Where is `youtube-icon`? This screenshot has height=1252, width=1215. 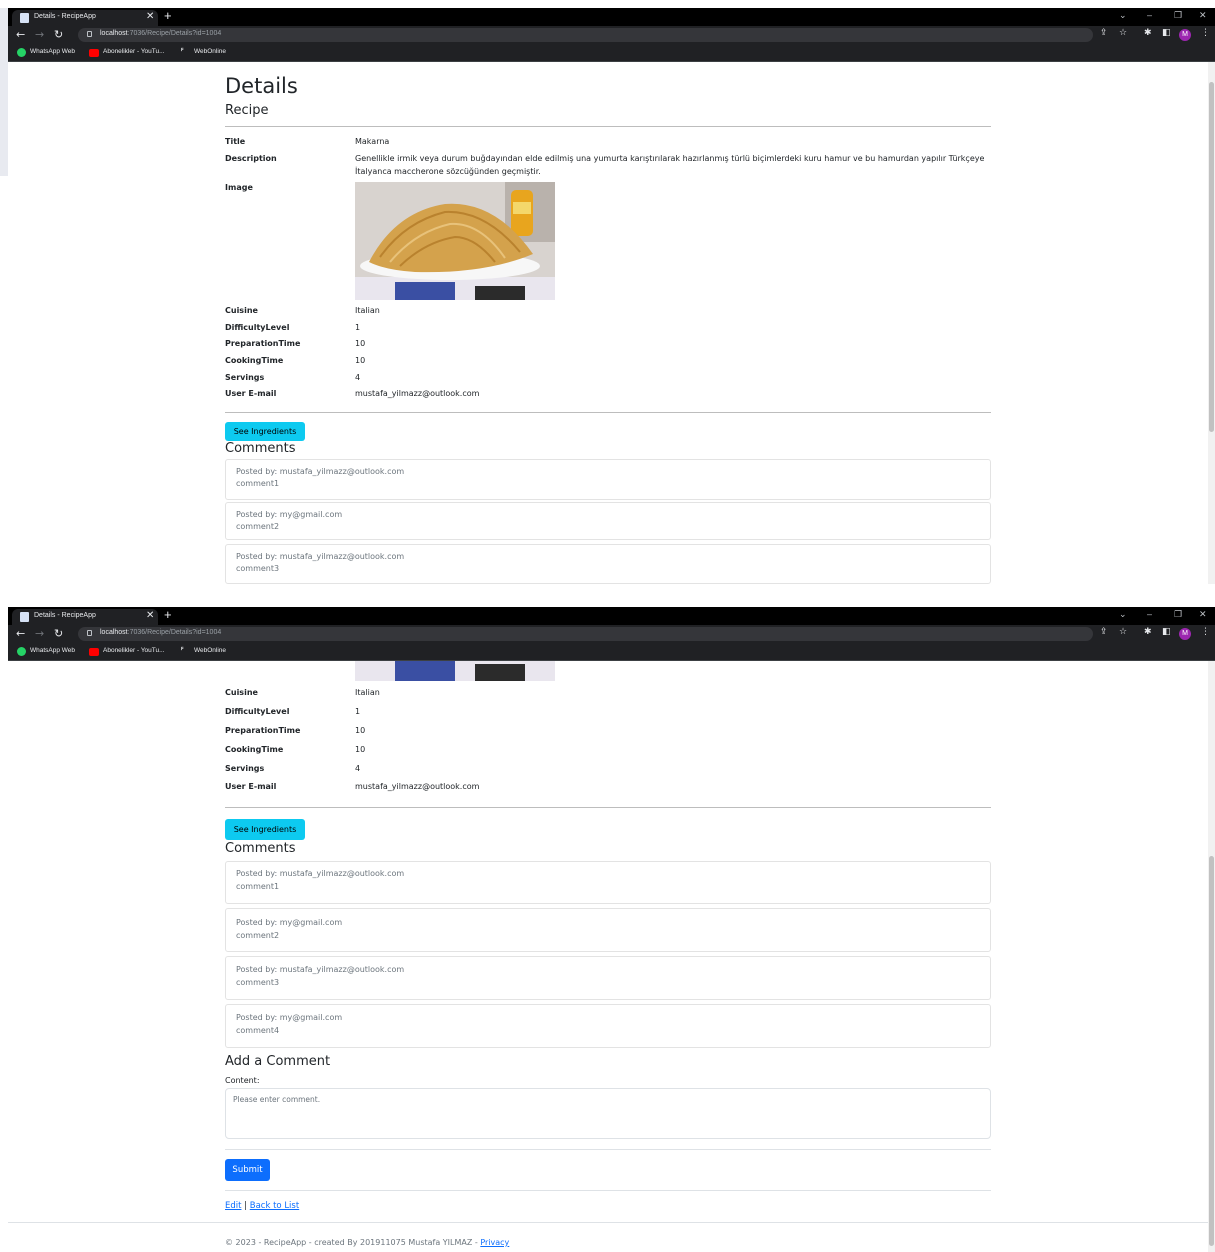 youtube-icon is located at coordinates (94, 53).